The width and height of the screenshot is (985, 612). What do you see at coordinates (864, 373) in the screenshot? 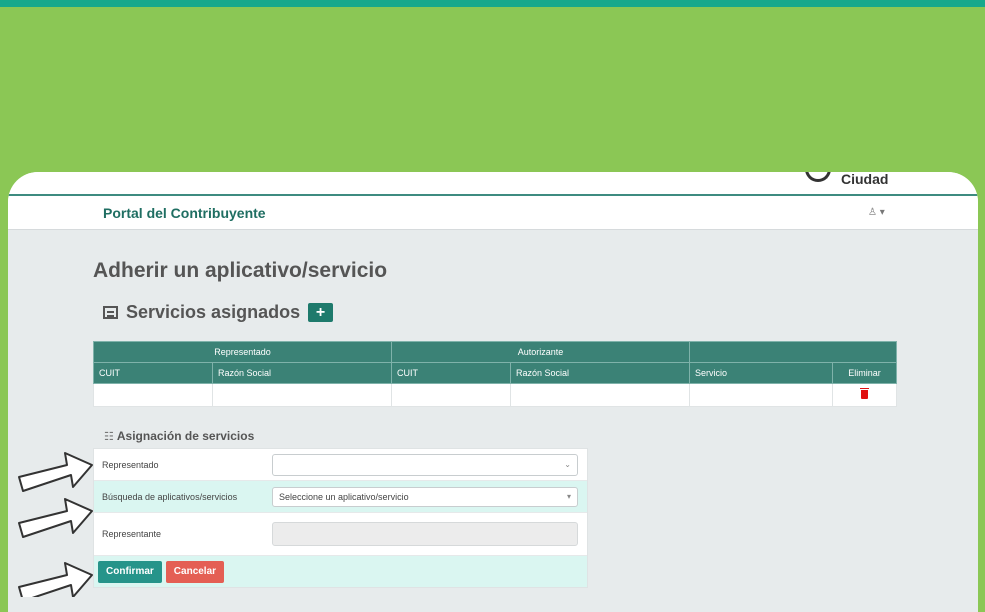
I see `column-header-eliminar: Eliminar` at bounding box center [864, 373].